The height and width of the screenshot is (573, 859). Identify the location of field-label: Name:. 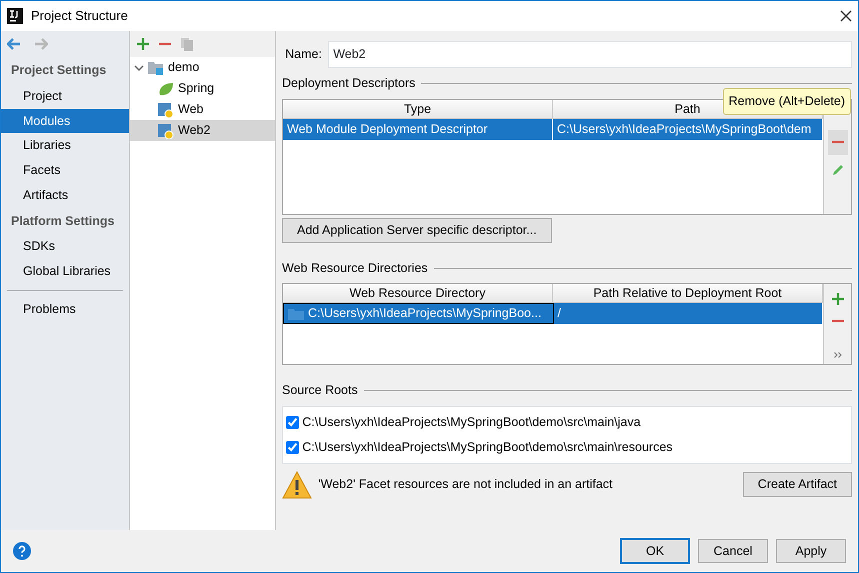
(303, 55).